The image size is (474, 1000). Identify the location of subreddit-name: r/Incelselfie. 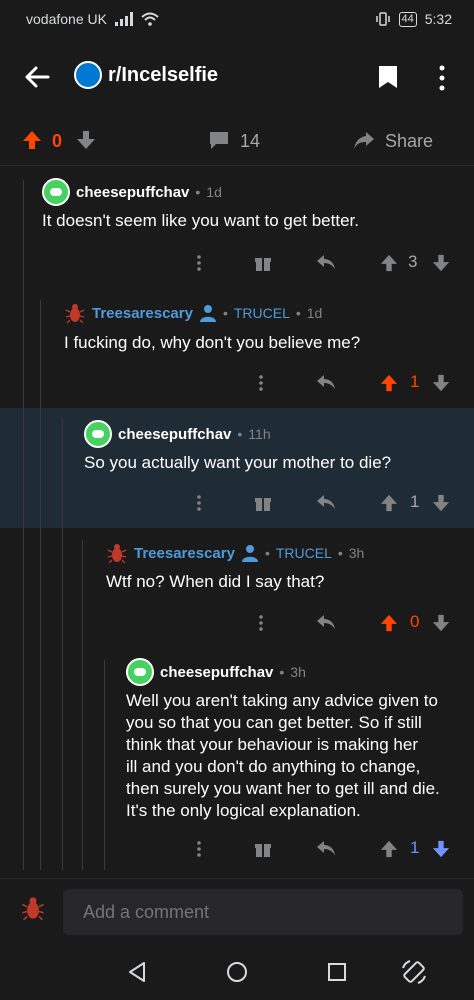
(163, 75).